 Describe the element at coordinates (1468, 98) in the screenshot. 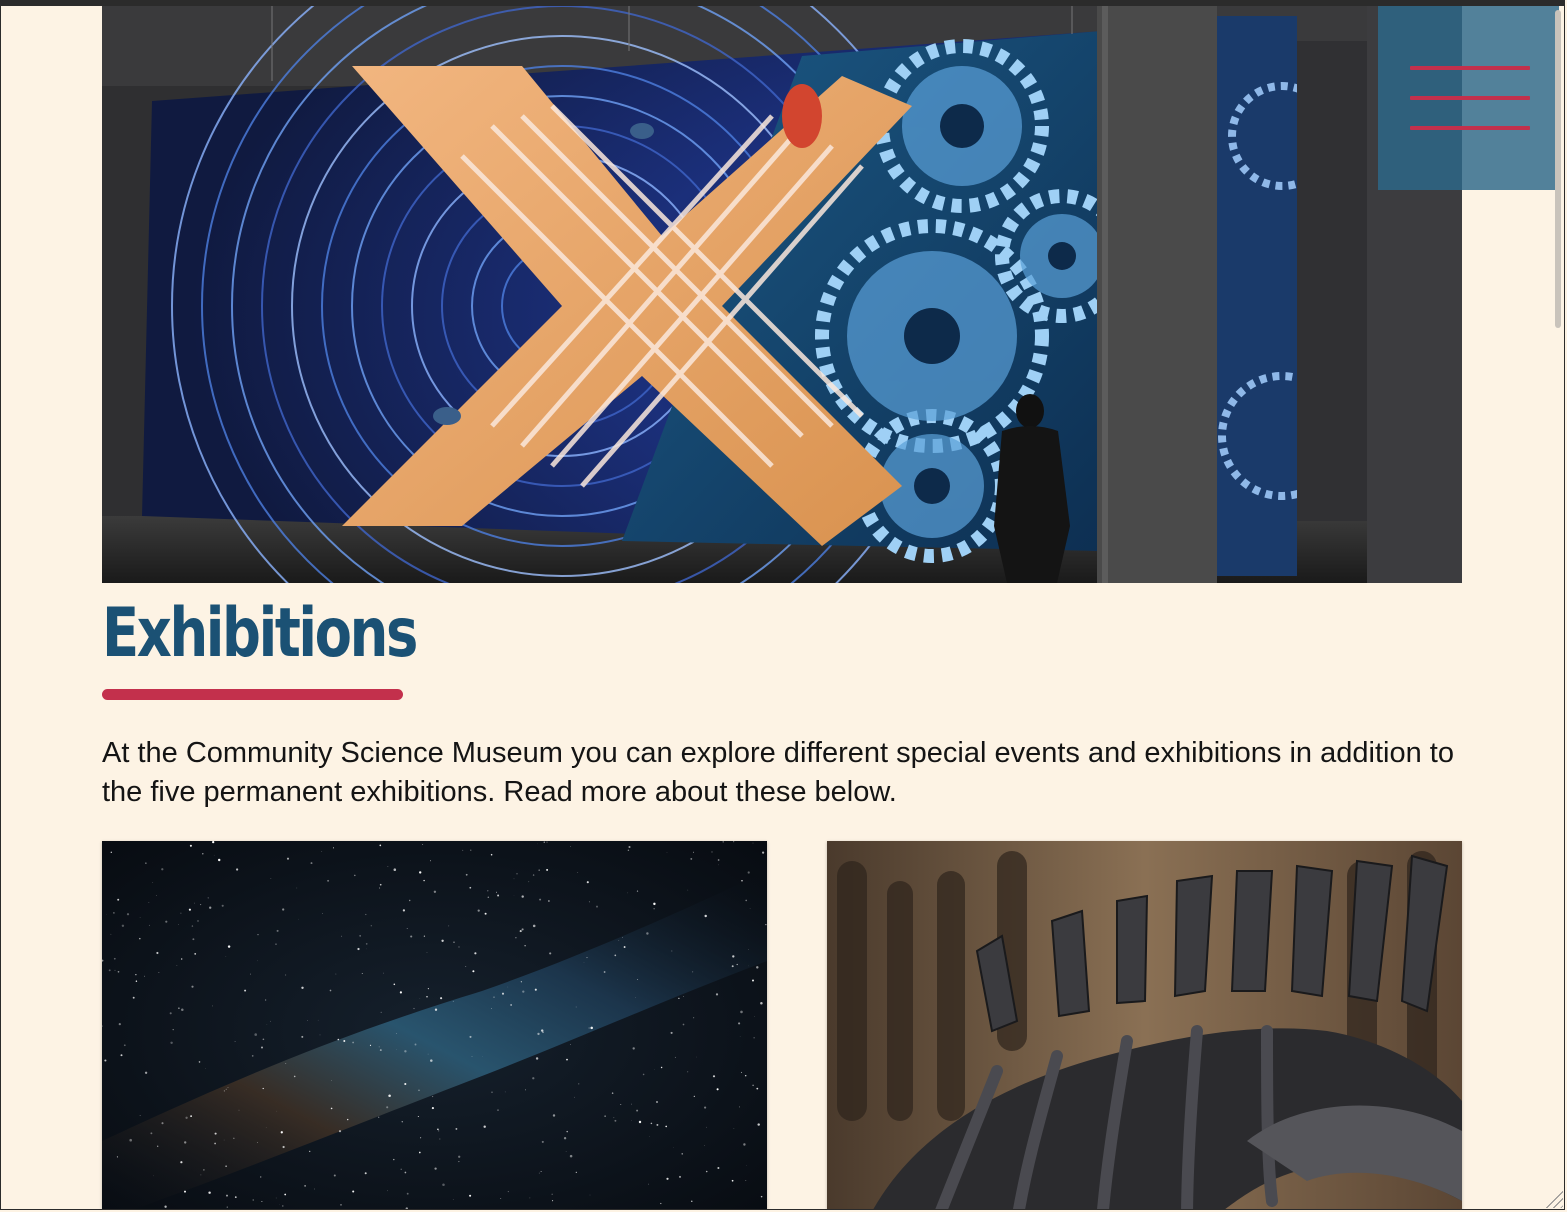

I see `hamburger-menu-button` at that location.